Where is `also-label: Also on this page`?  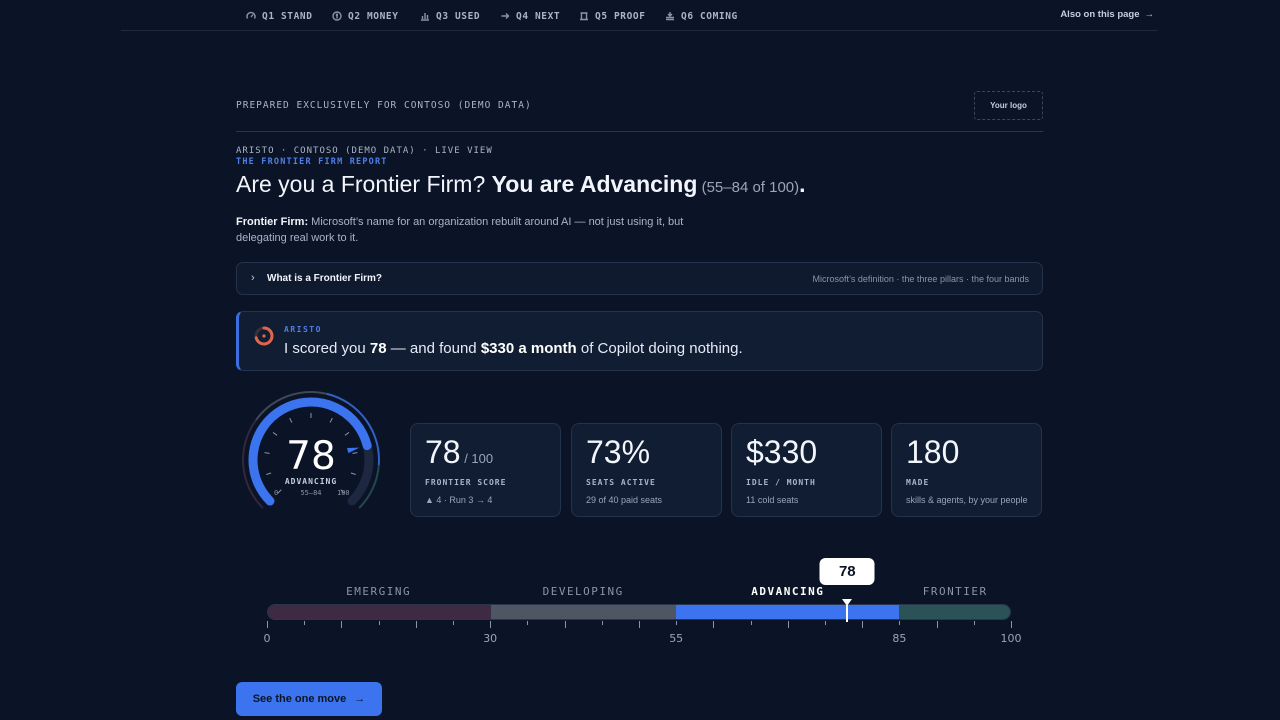
also-label: Also on this page is located at coordinates (1100, 14).